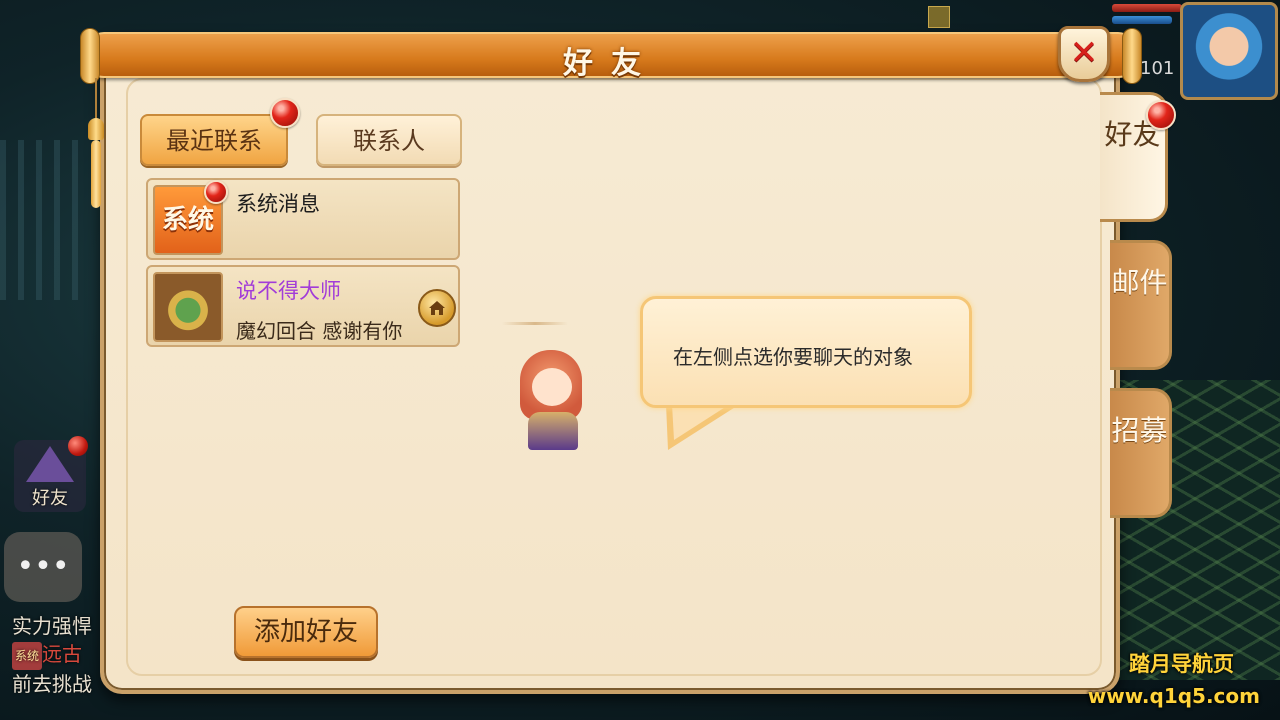 The image size is (1280, 720). Describe the element at coordinates (553, 431) in the screenshot. I see `mascot-body` at that location.